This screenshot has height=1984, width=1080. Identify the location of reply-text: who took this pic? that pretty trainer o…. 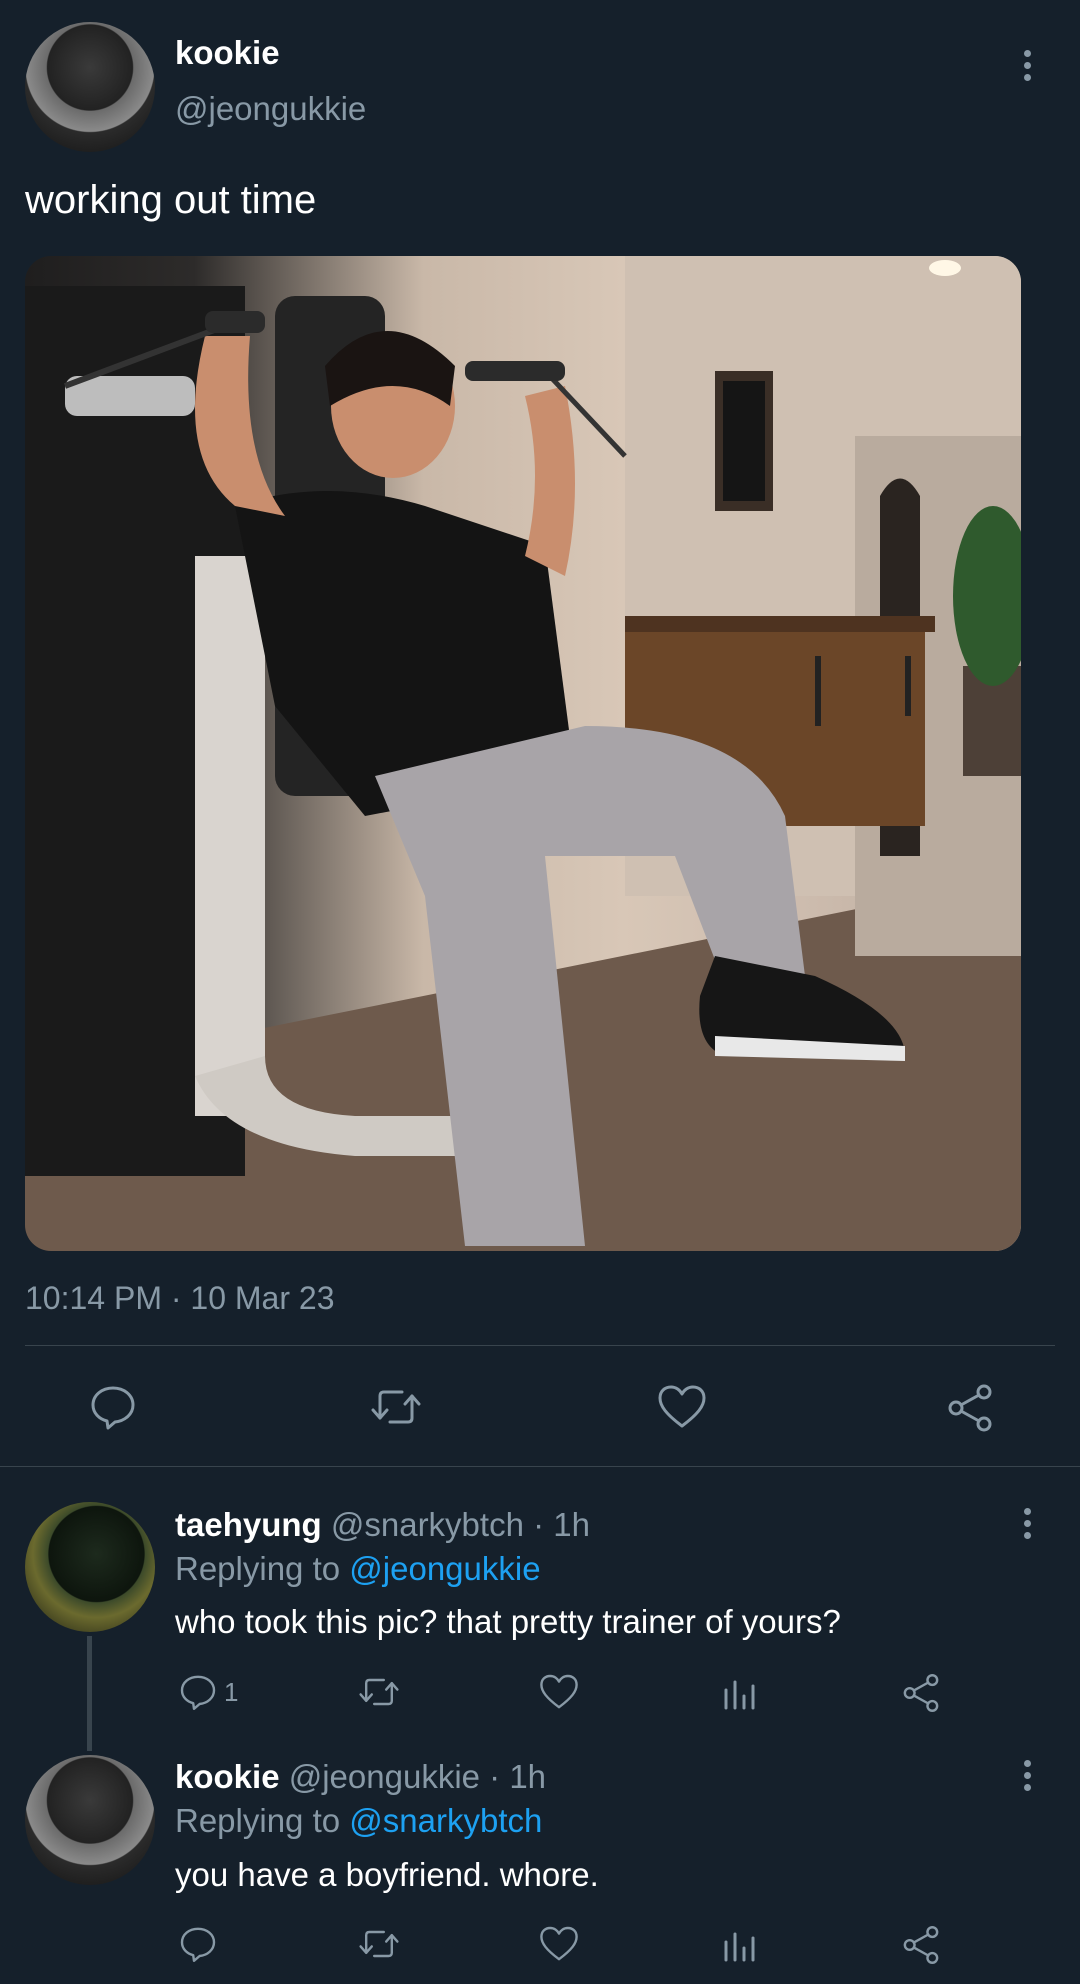
(508, 1621).